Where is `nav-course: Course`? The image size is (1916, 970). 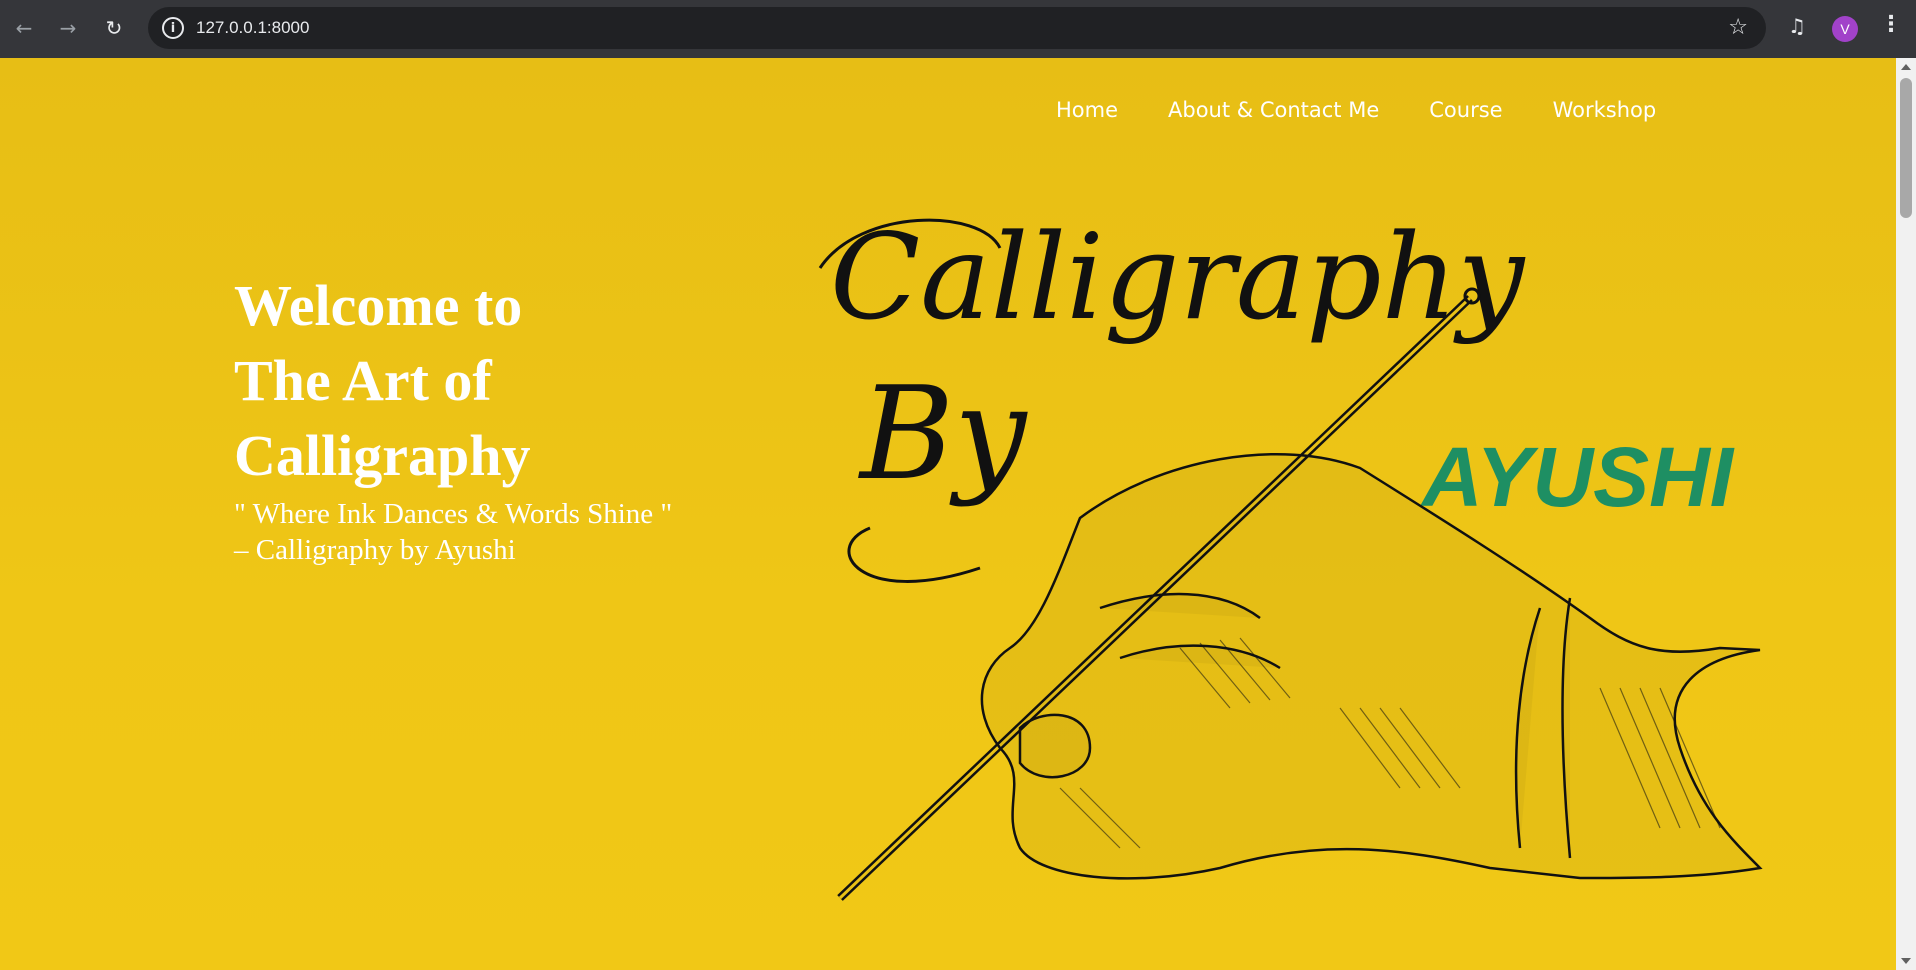 nav-course: Course is located at coordinates (1465, 110).